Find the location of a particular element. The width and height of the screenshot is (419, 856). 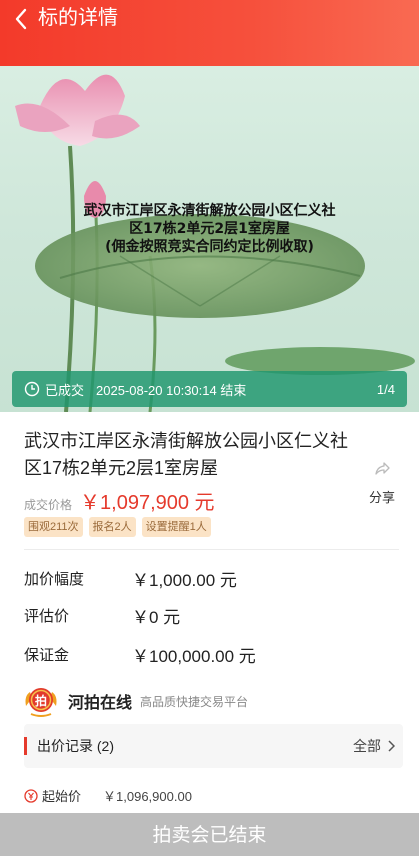

price-coin-icon is located at coordinates (31, 795).